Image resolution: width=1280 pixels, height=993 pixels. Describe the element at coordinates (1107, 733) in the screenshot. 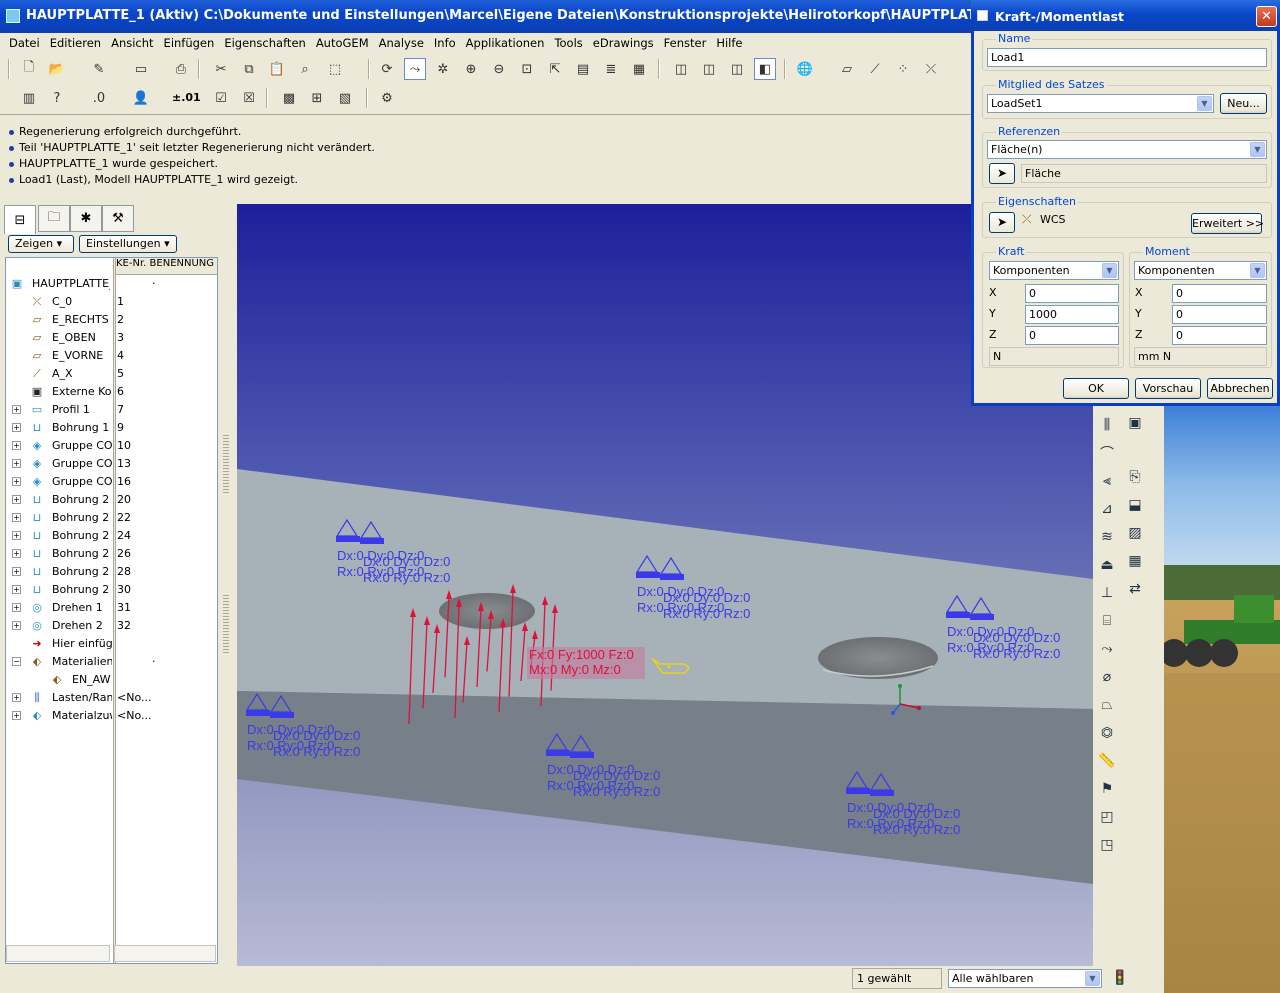

I see `material-orientation-icon: ⏣` at that location.